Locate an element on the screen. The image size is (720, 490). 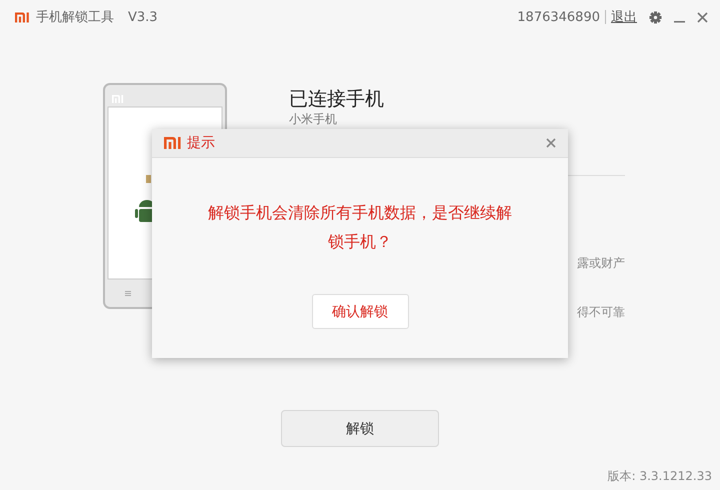
warning-message: 解锁手机会清除所有手机数据，是否继续解锁手机？ is located at coordinates (360, 227).